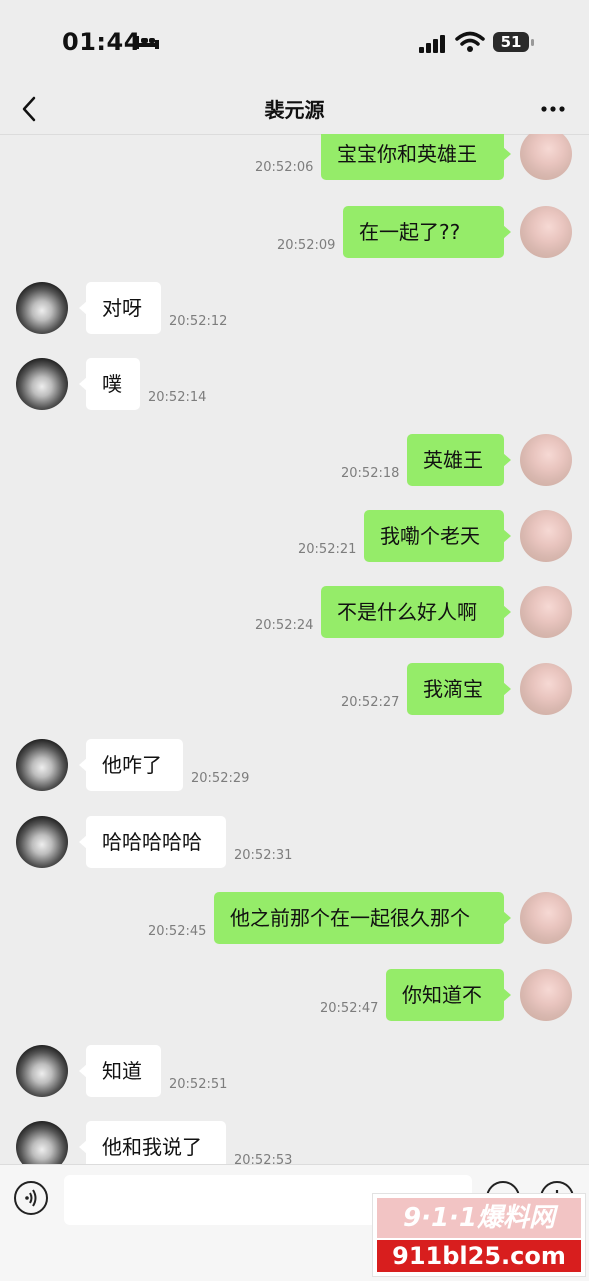 The width and height of the screenshot is (589, 1281). Describe the element at coordinates (459, 689) in the screenshot. I see `message-bubble: 我滴宝` at that location.